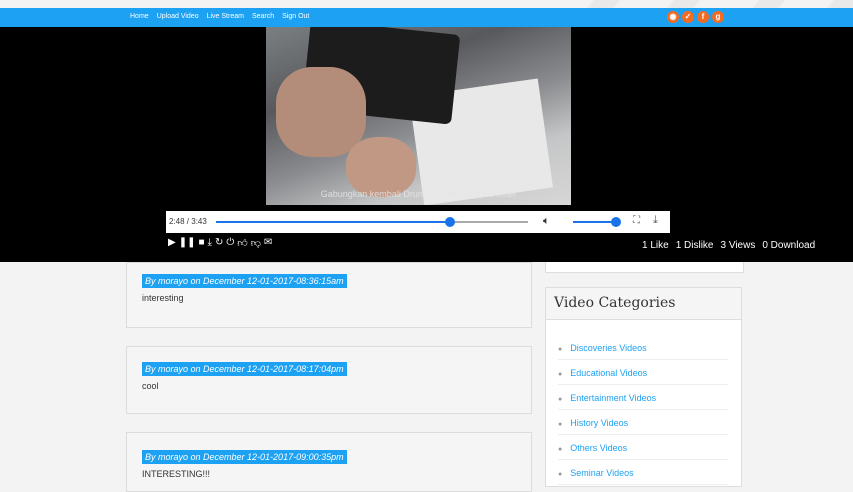 This screenshot has height=492, width=853. Describe the element at coordinates (643, 423) in the screenshot. I see `category-link: ● History Videos` at that location.